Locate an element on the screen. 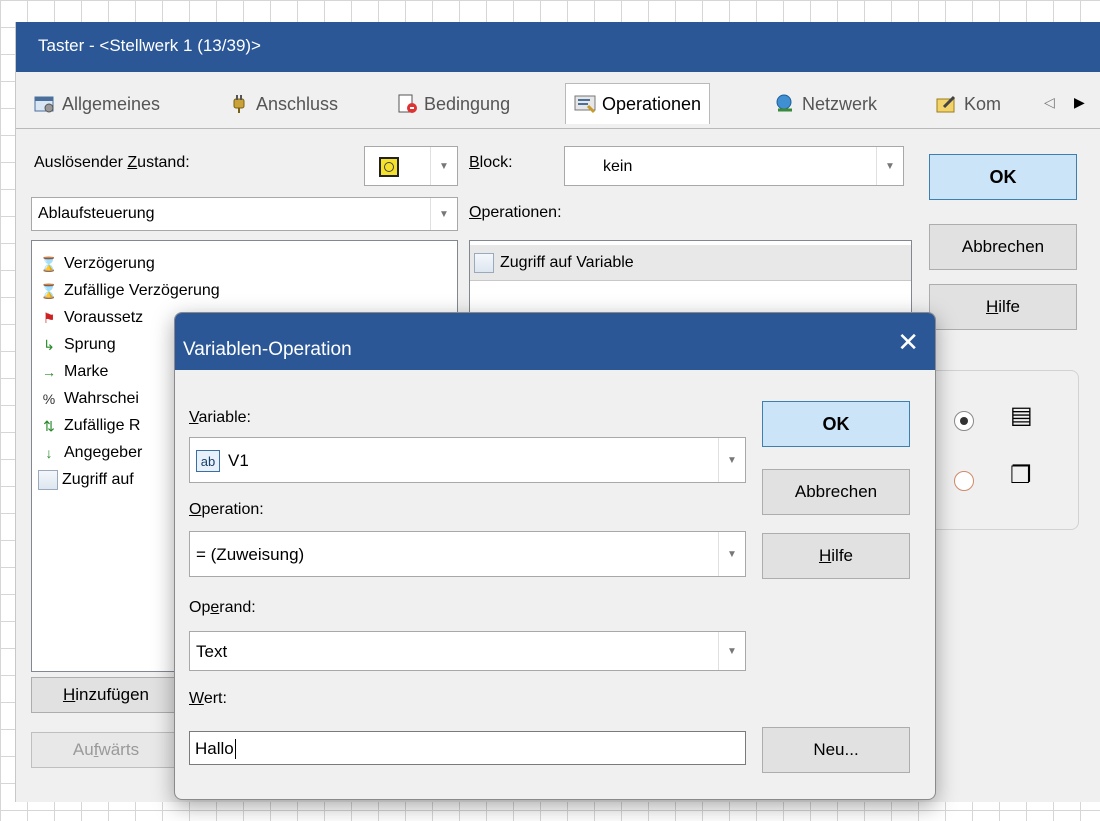 The image size is (1100, 821). move-up-button: Au f wärts is located at coordinates (106, 750).